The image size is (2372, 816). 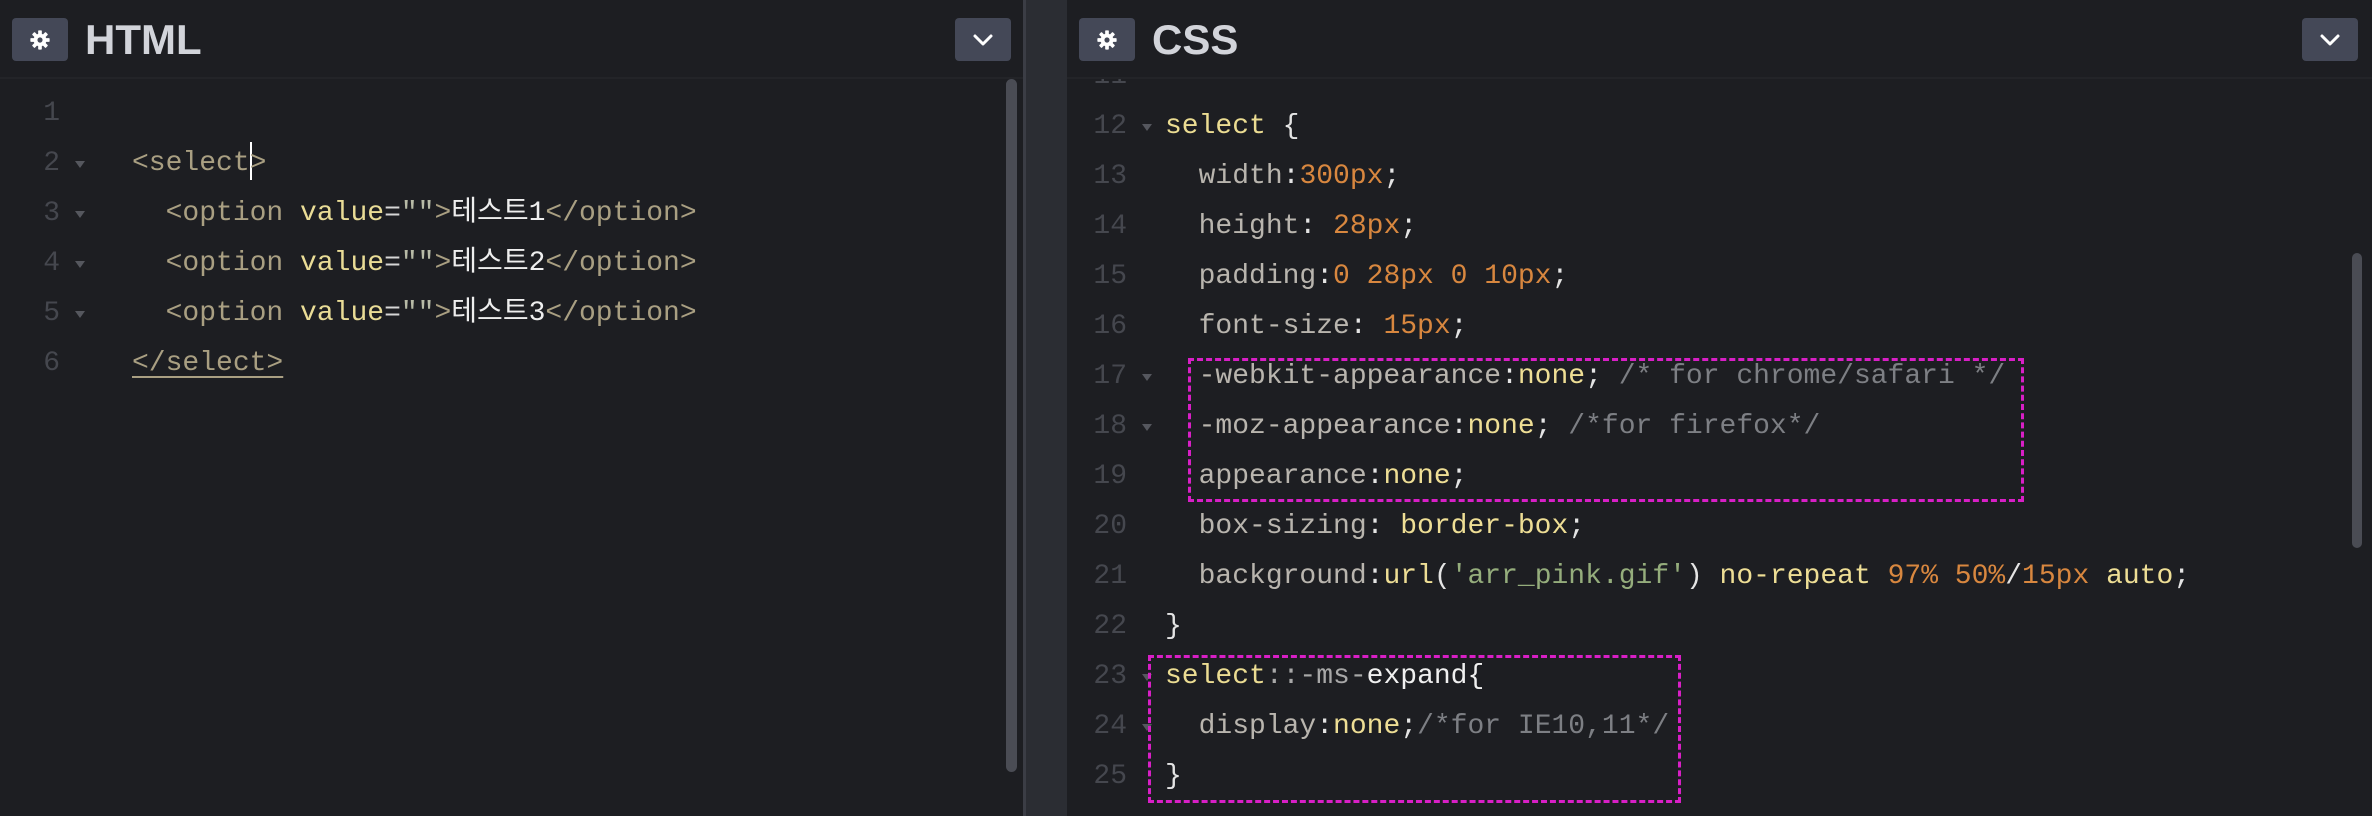 What do you see at coordinates (1719, 177) in the screenshot?
I see `code-line: 13 width:300px;` at bounding box center [1719, 177].